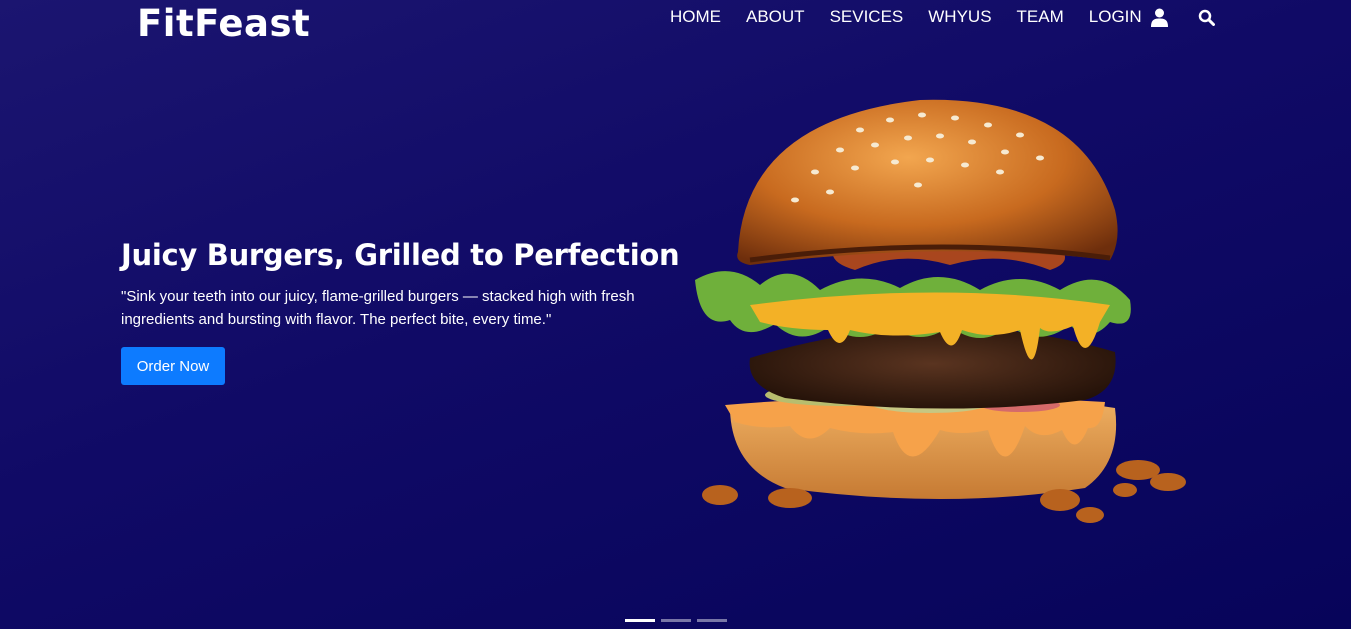  I want to click on nav-home: HOME, so click(695, 17).